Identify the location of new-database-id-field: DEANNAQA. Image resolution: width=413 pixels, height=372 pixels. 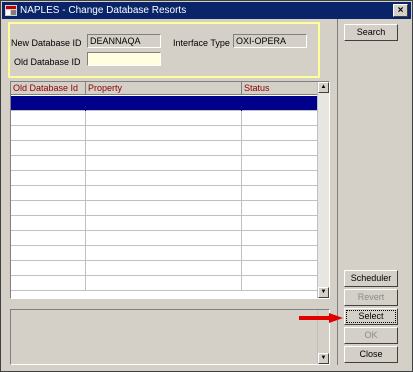
(124, 41).